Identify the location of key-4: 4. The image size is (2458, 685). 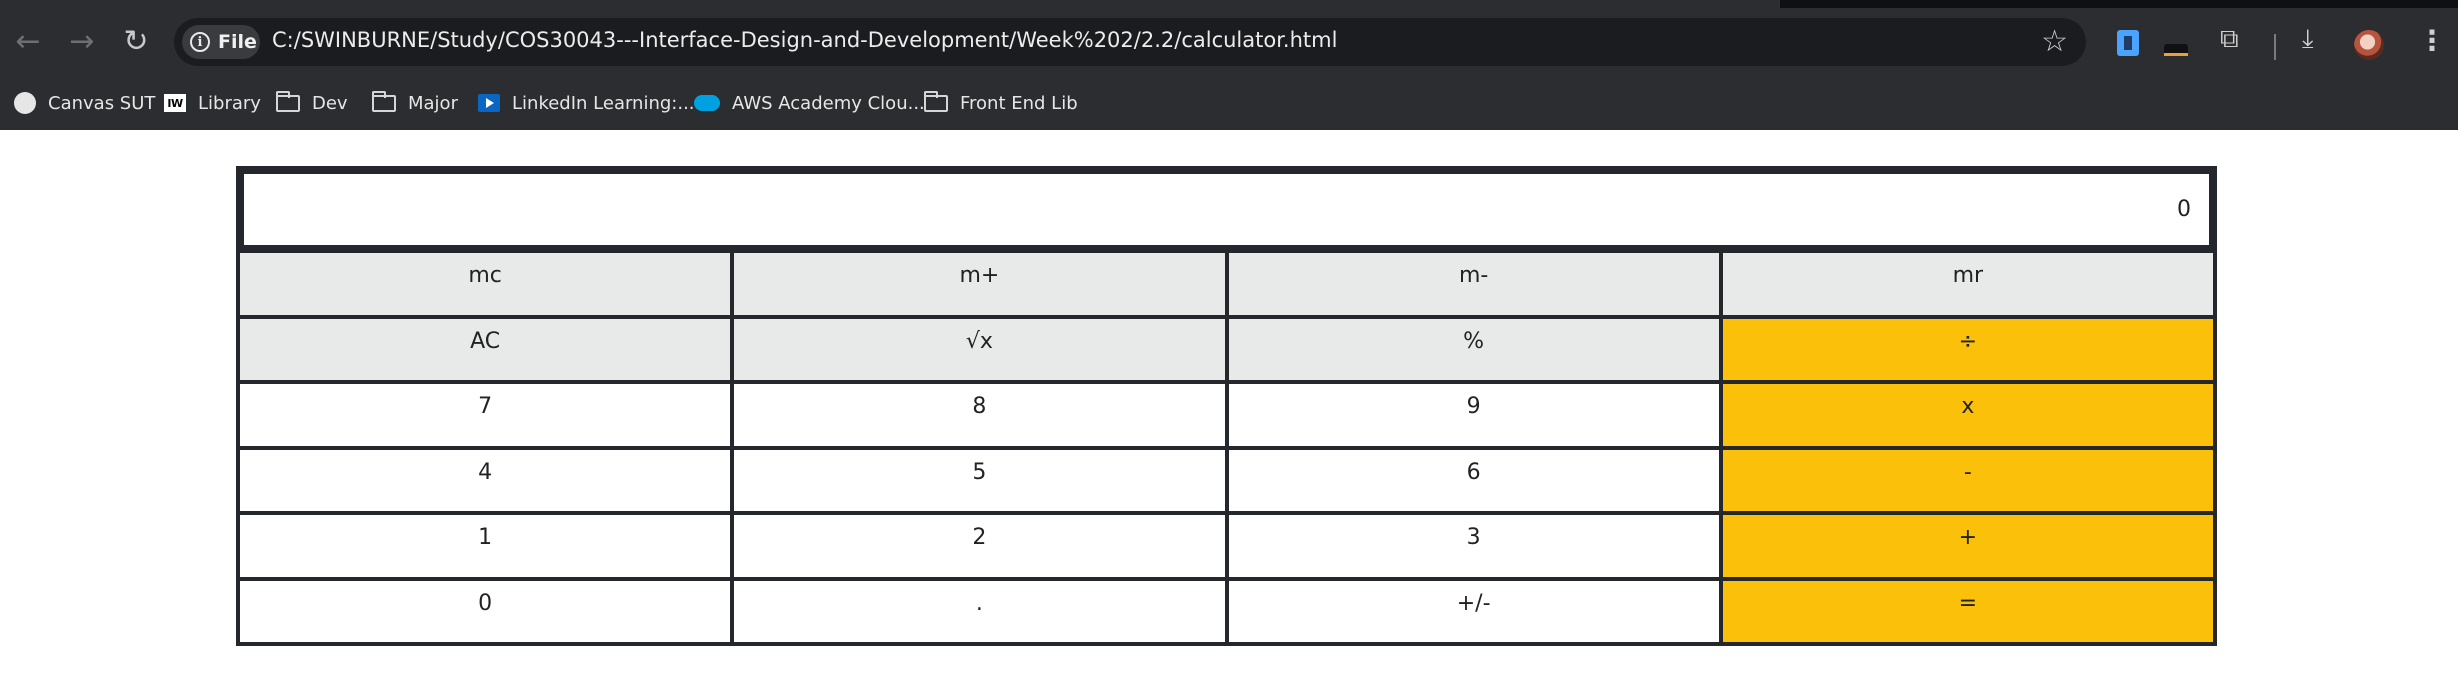
(485, 480).